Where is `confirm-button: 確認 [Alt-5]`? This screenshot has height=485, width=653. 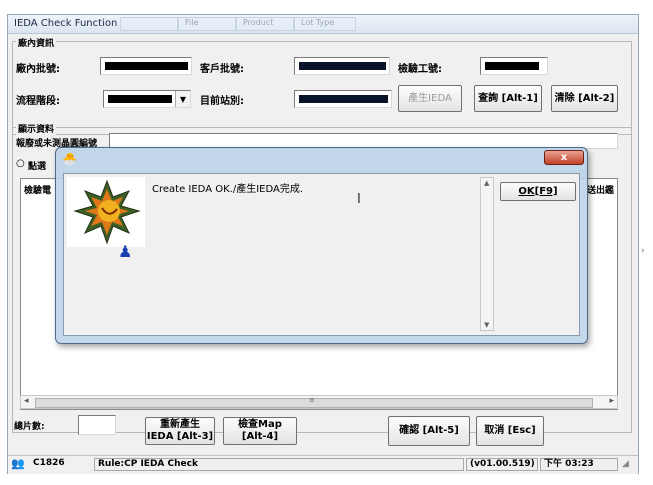
confirm-button: 確認 [Alt-5] is located at coordinates (429, 431).